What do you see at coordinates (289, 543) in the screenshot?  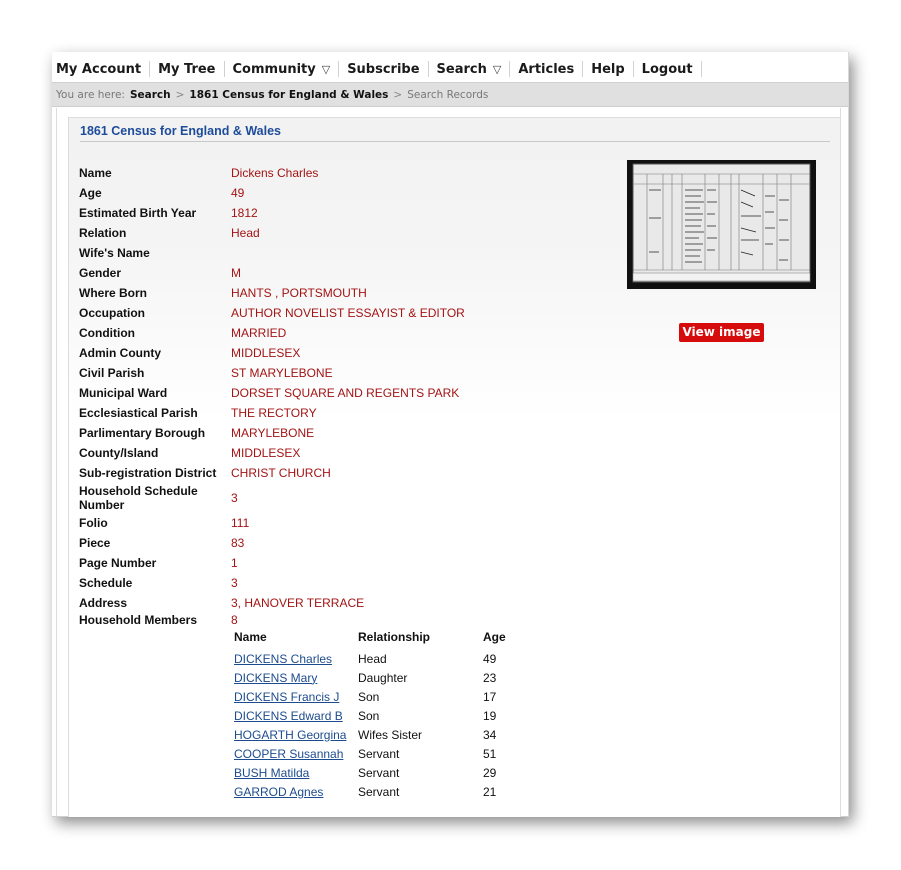 I see `field-row: Piece 83` at bounding box center [289, 543].